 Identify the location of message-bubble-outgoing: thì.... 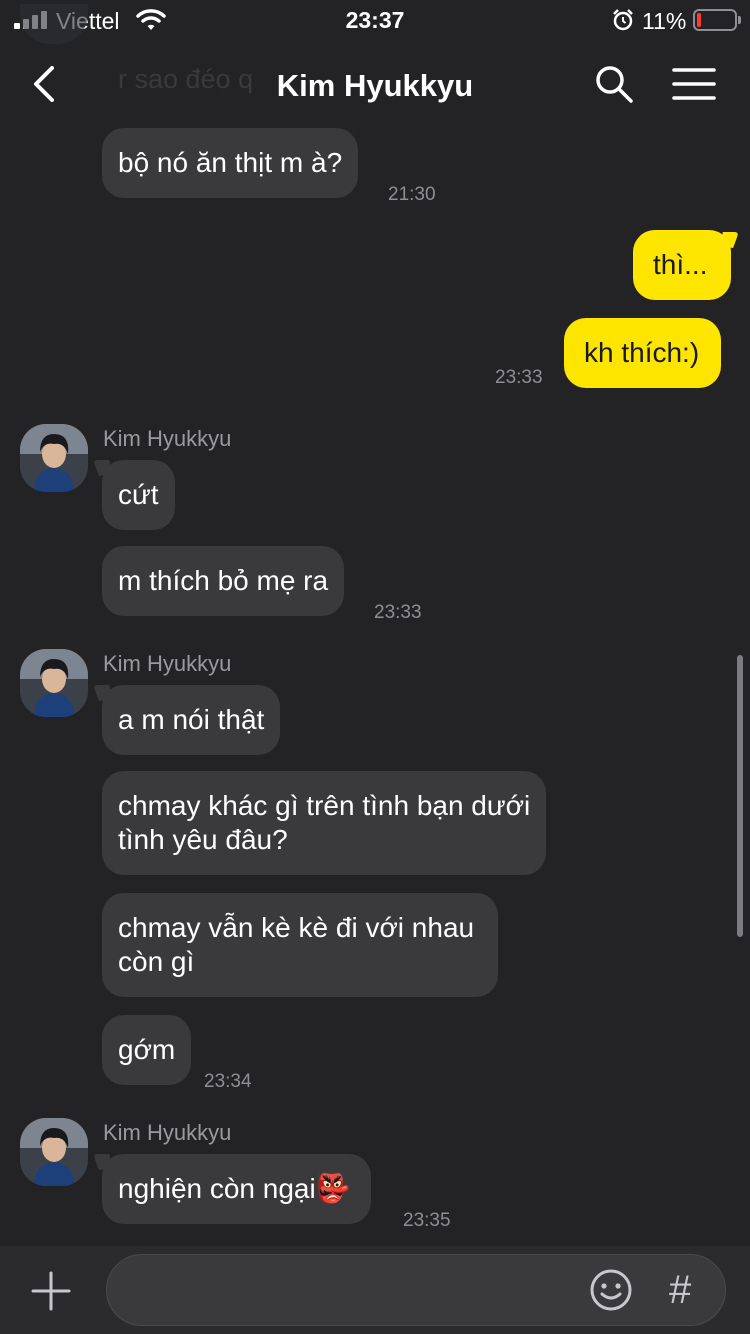
(682, 265).